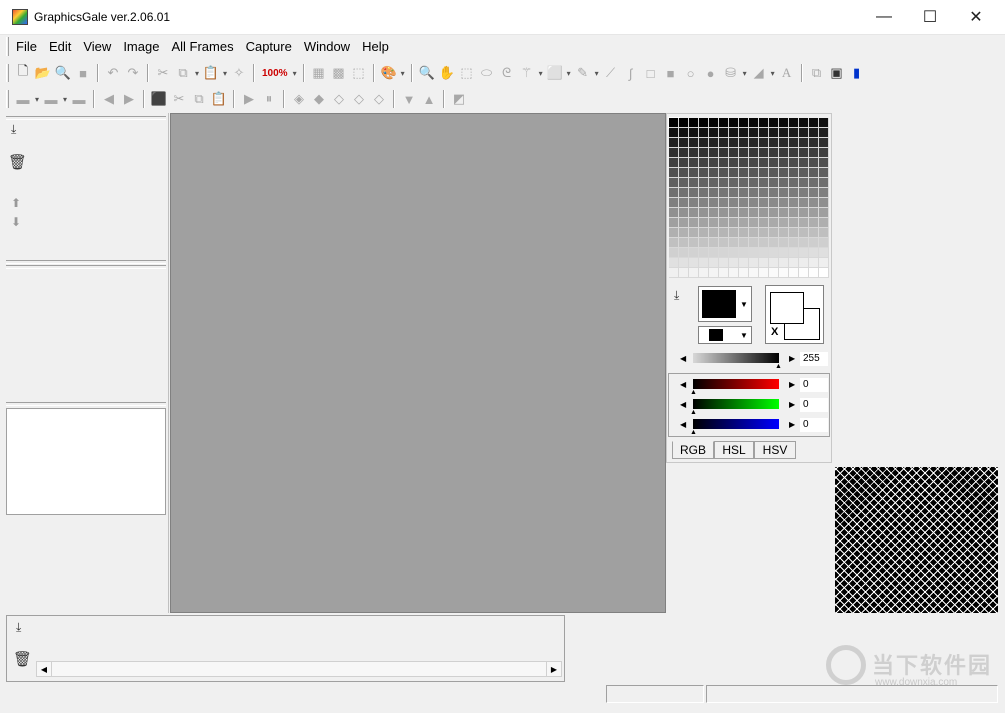  Describe the element at coordinates (683, 384) in the screenshot. I see `red-decrease-icon: ◀` at that location.